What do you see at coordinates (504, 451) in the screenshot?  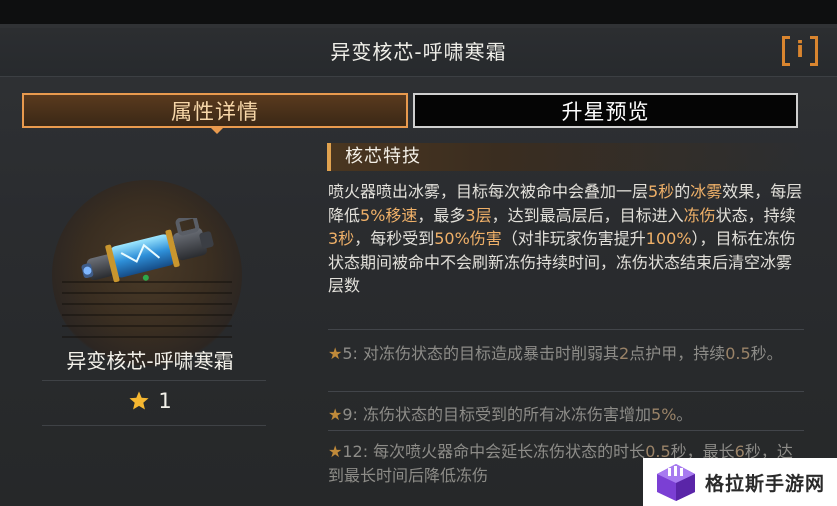 I see `perk-text: : 每次喷火器命中会延长冻伤状态的时长` at bounding box center [504, 451].